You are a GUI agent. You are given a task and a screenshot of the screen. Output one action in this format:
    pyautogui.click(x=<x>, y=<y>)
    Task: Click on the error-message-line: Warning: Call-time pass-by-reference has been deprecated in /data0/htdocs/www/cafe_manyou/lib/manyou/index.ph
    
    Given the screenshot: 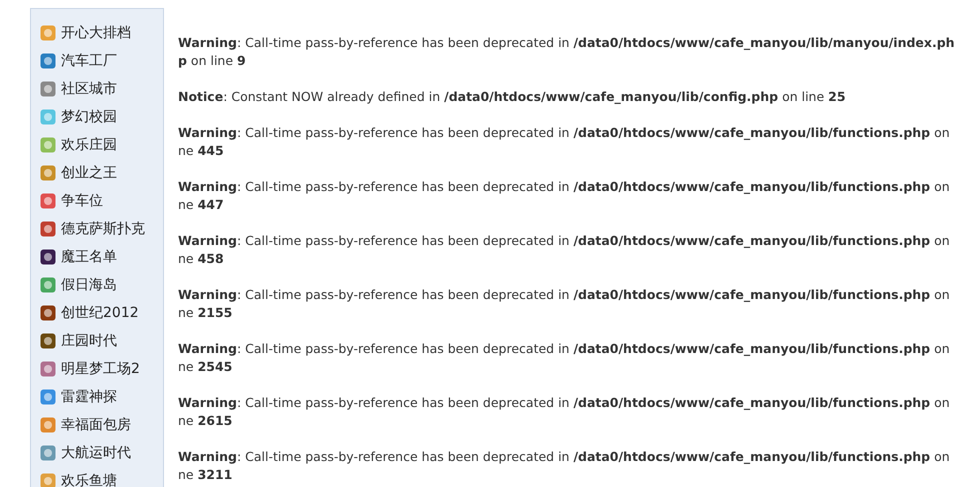 What is the action you would take?
    pyautogui.click(x=567, y=43)
    